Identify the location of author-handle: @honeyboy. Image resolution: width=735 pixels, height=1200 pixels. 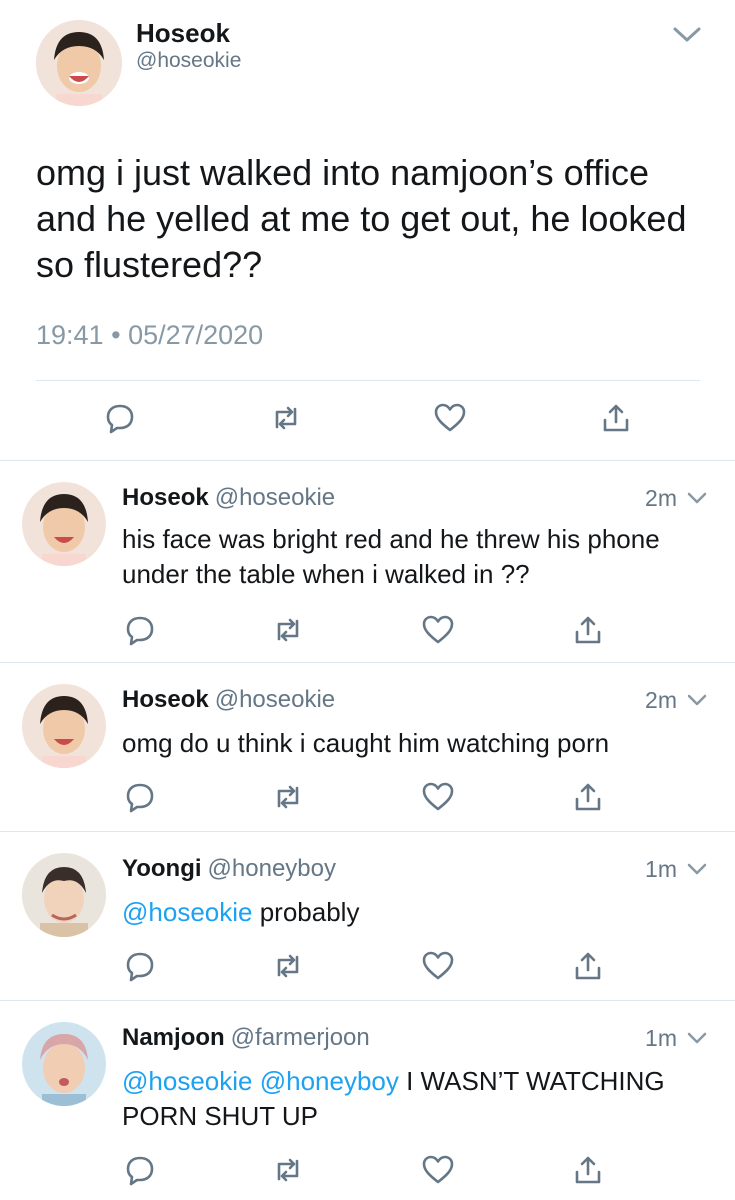
(272, 868).